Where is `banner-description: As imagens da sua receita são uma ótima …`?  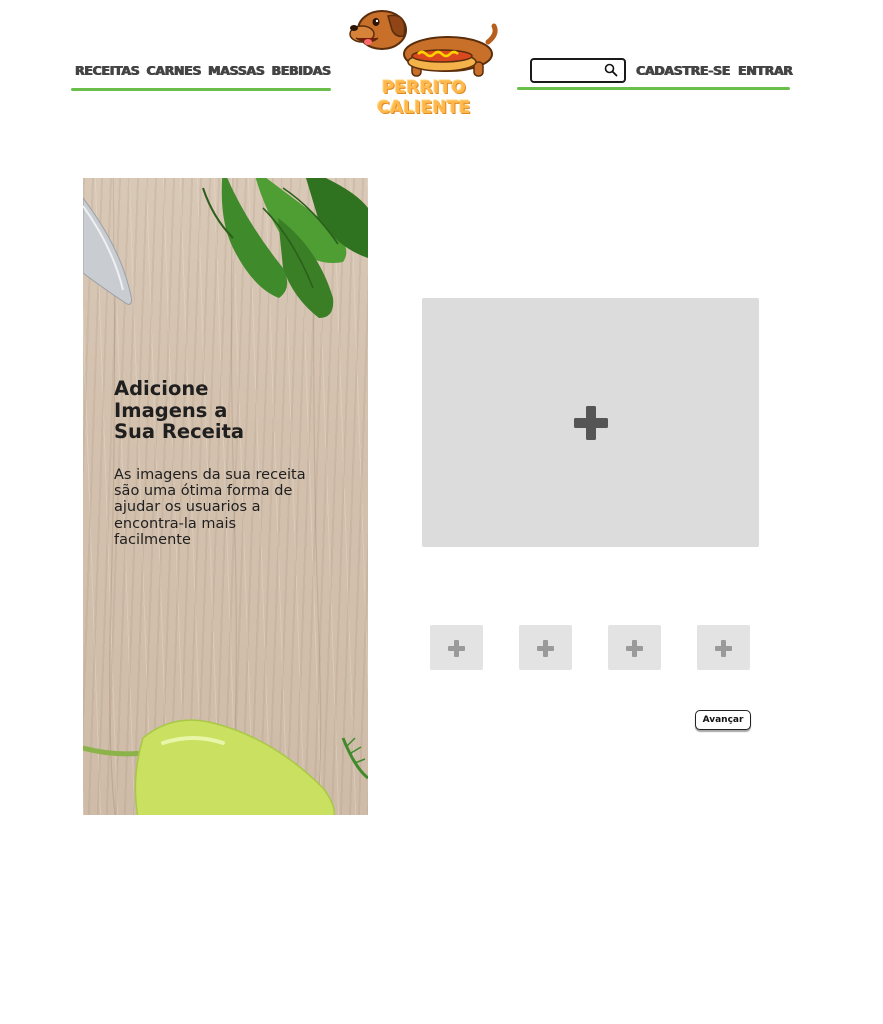
banner-description: As imagens da sua receita são uma ótima … is located at coordinates (210, 507).